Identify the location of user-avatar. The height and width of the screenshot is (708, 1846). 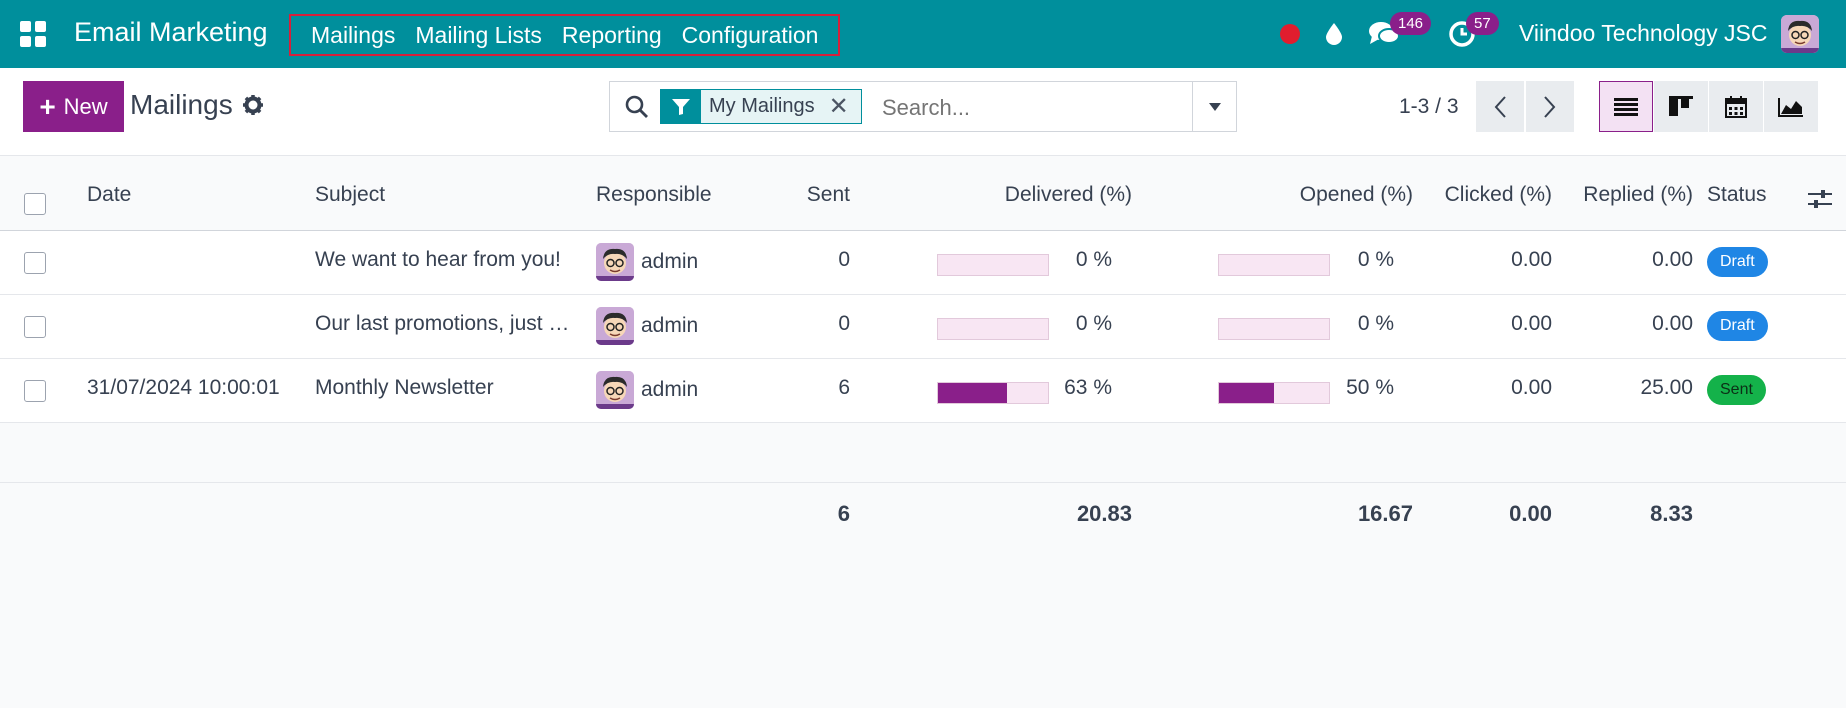
(1800, 34).